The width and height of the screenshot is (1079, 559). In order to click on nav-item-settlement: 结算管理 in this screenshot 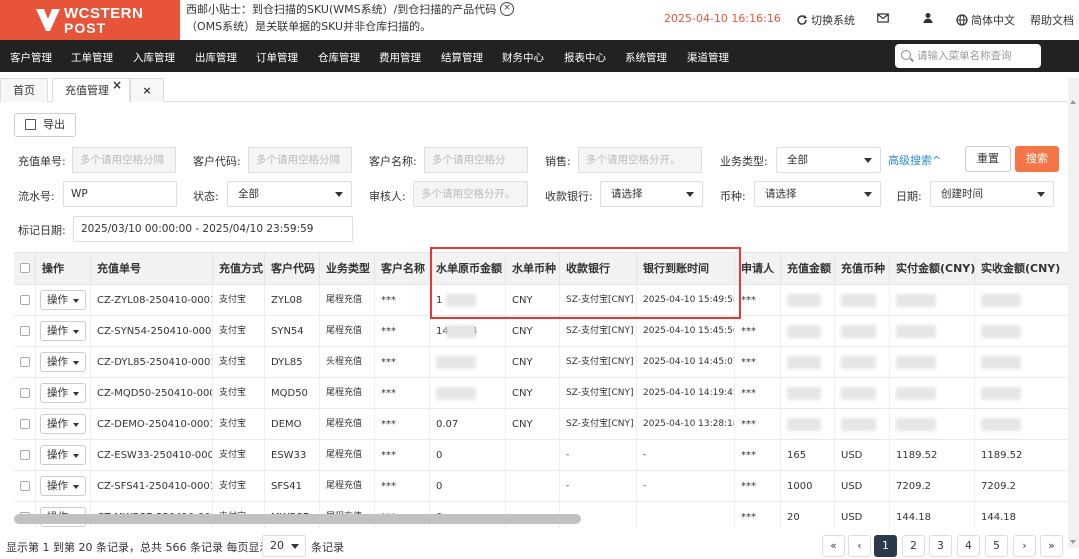, I will do `click(462, 57)`.